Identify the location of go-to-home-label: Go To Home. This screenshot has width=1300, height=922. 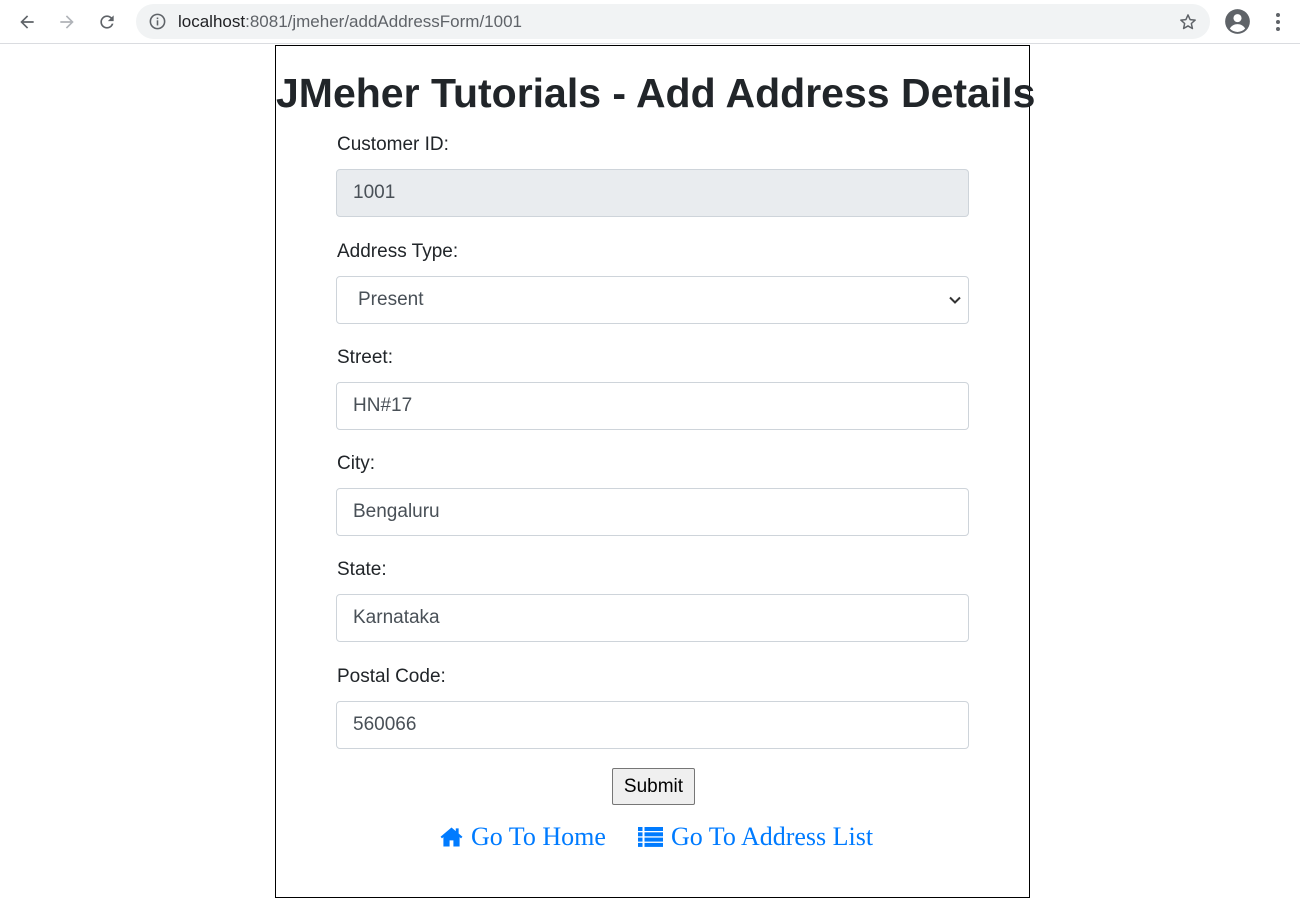
(538, 836).